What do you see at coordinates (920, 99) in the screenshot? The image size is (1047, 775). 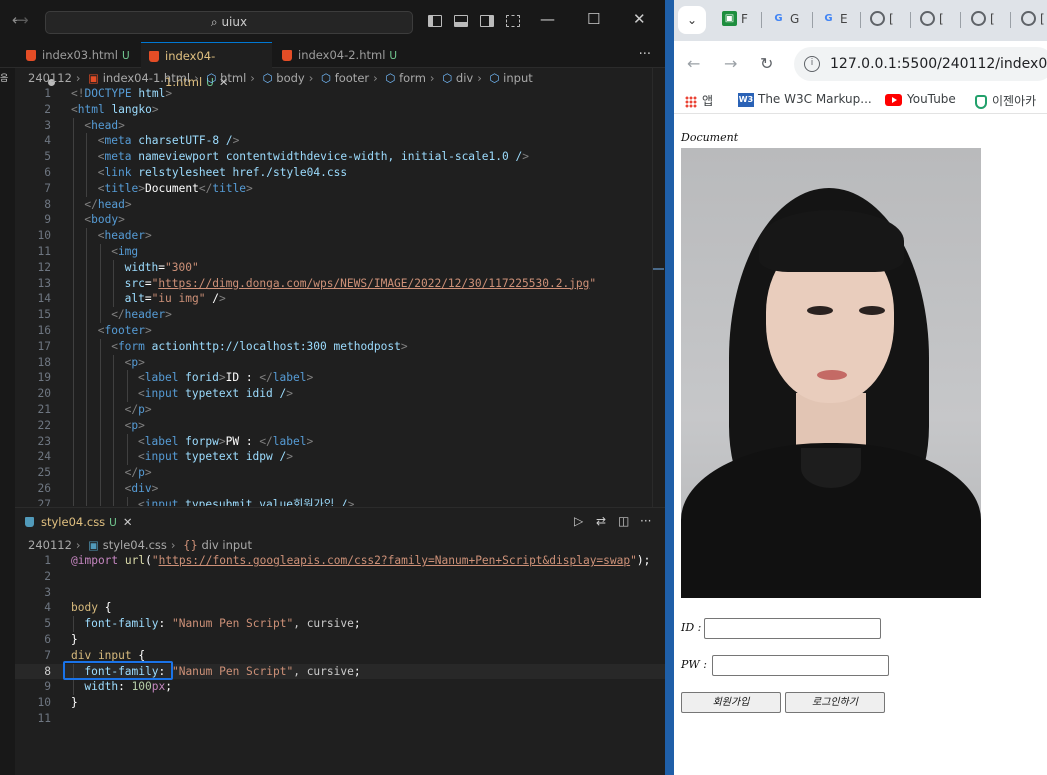 I see `bookmark-youtube: YouTube` at bounding box center [920, 99].